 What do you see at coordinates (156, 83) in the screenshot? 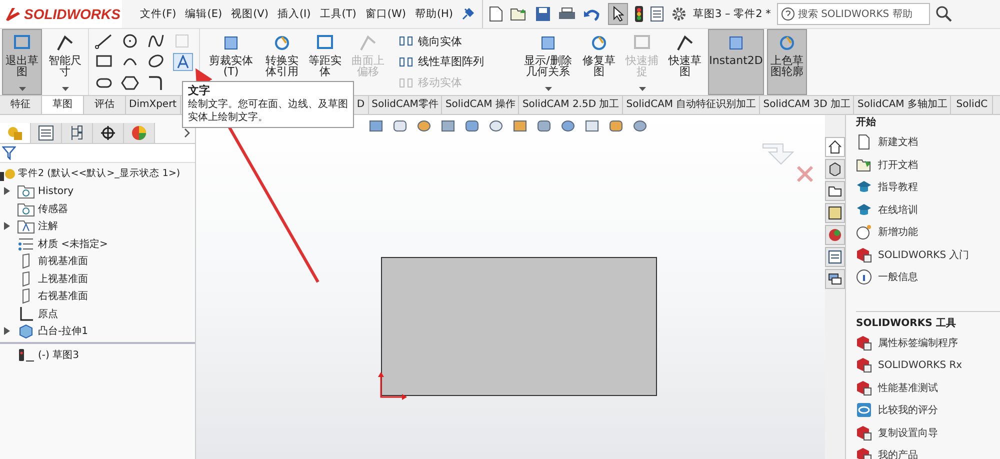
I see `fillet-icon` at bounding box center [156, 83].